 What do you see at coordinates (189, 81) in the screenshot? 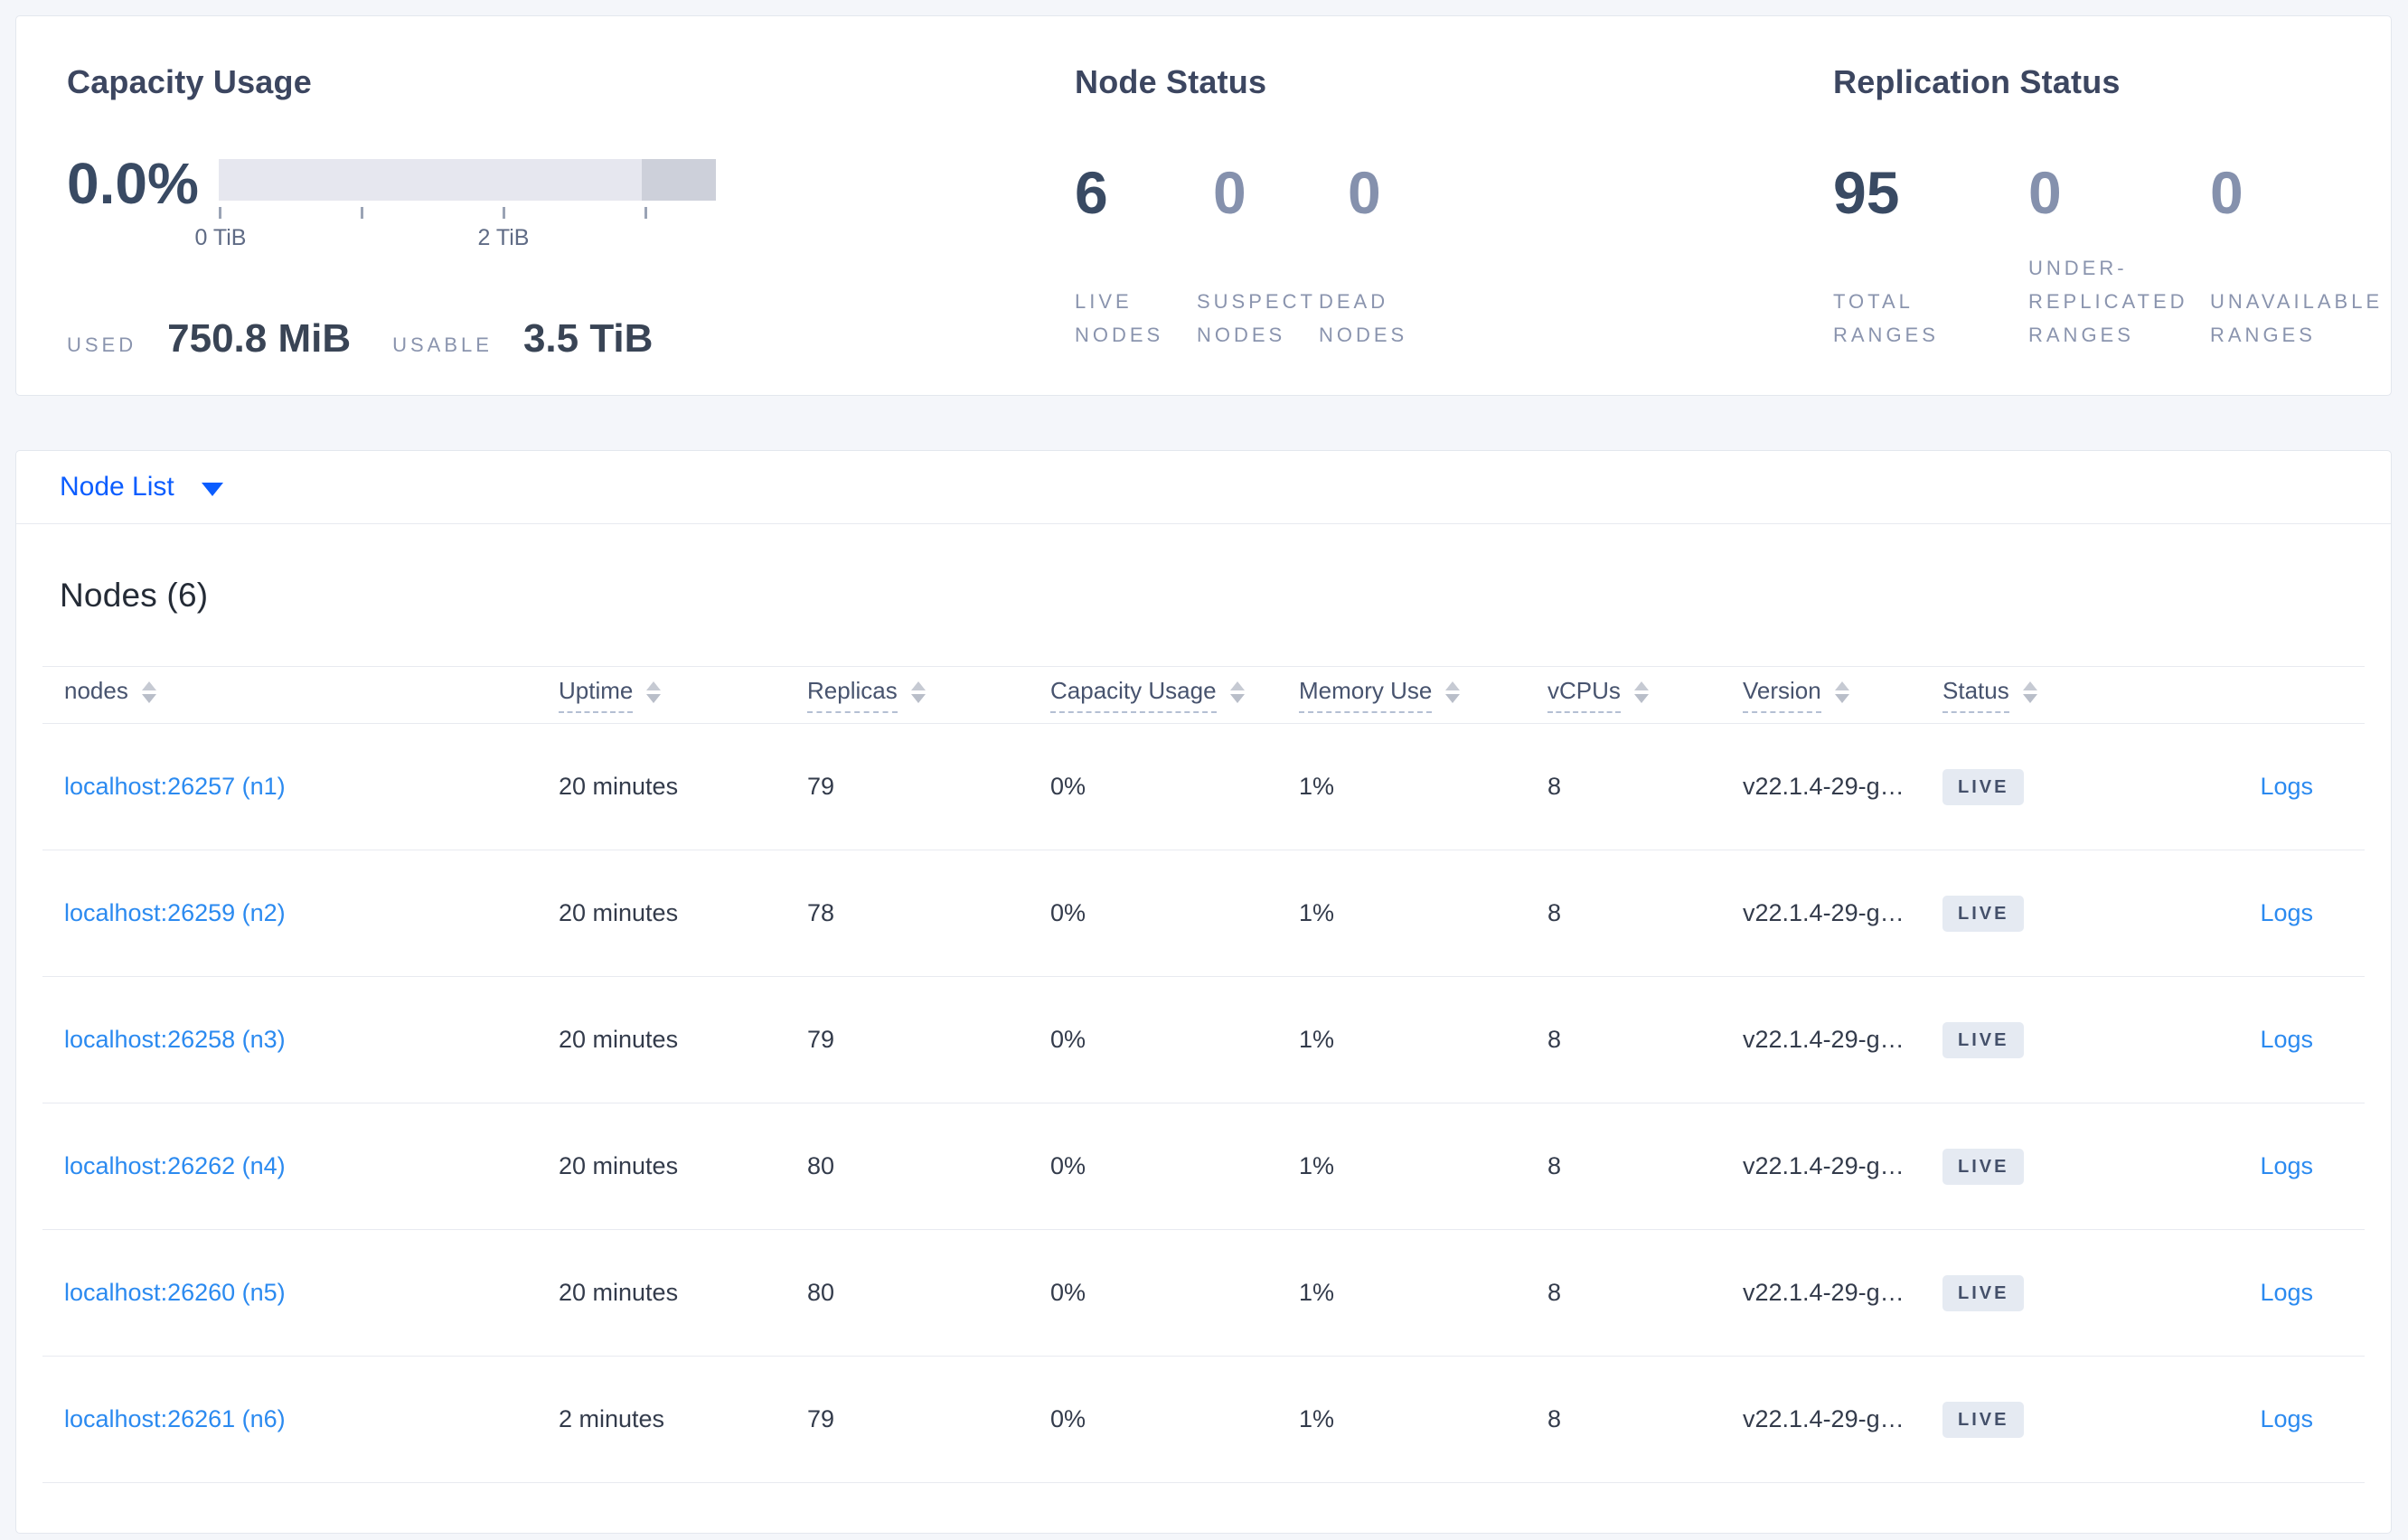
I see `capacity-usage-title: Capacity Usage` at bounding box center [189, 81].